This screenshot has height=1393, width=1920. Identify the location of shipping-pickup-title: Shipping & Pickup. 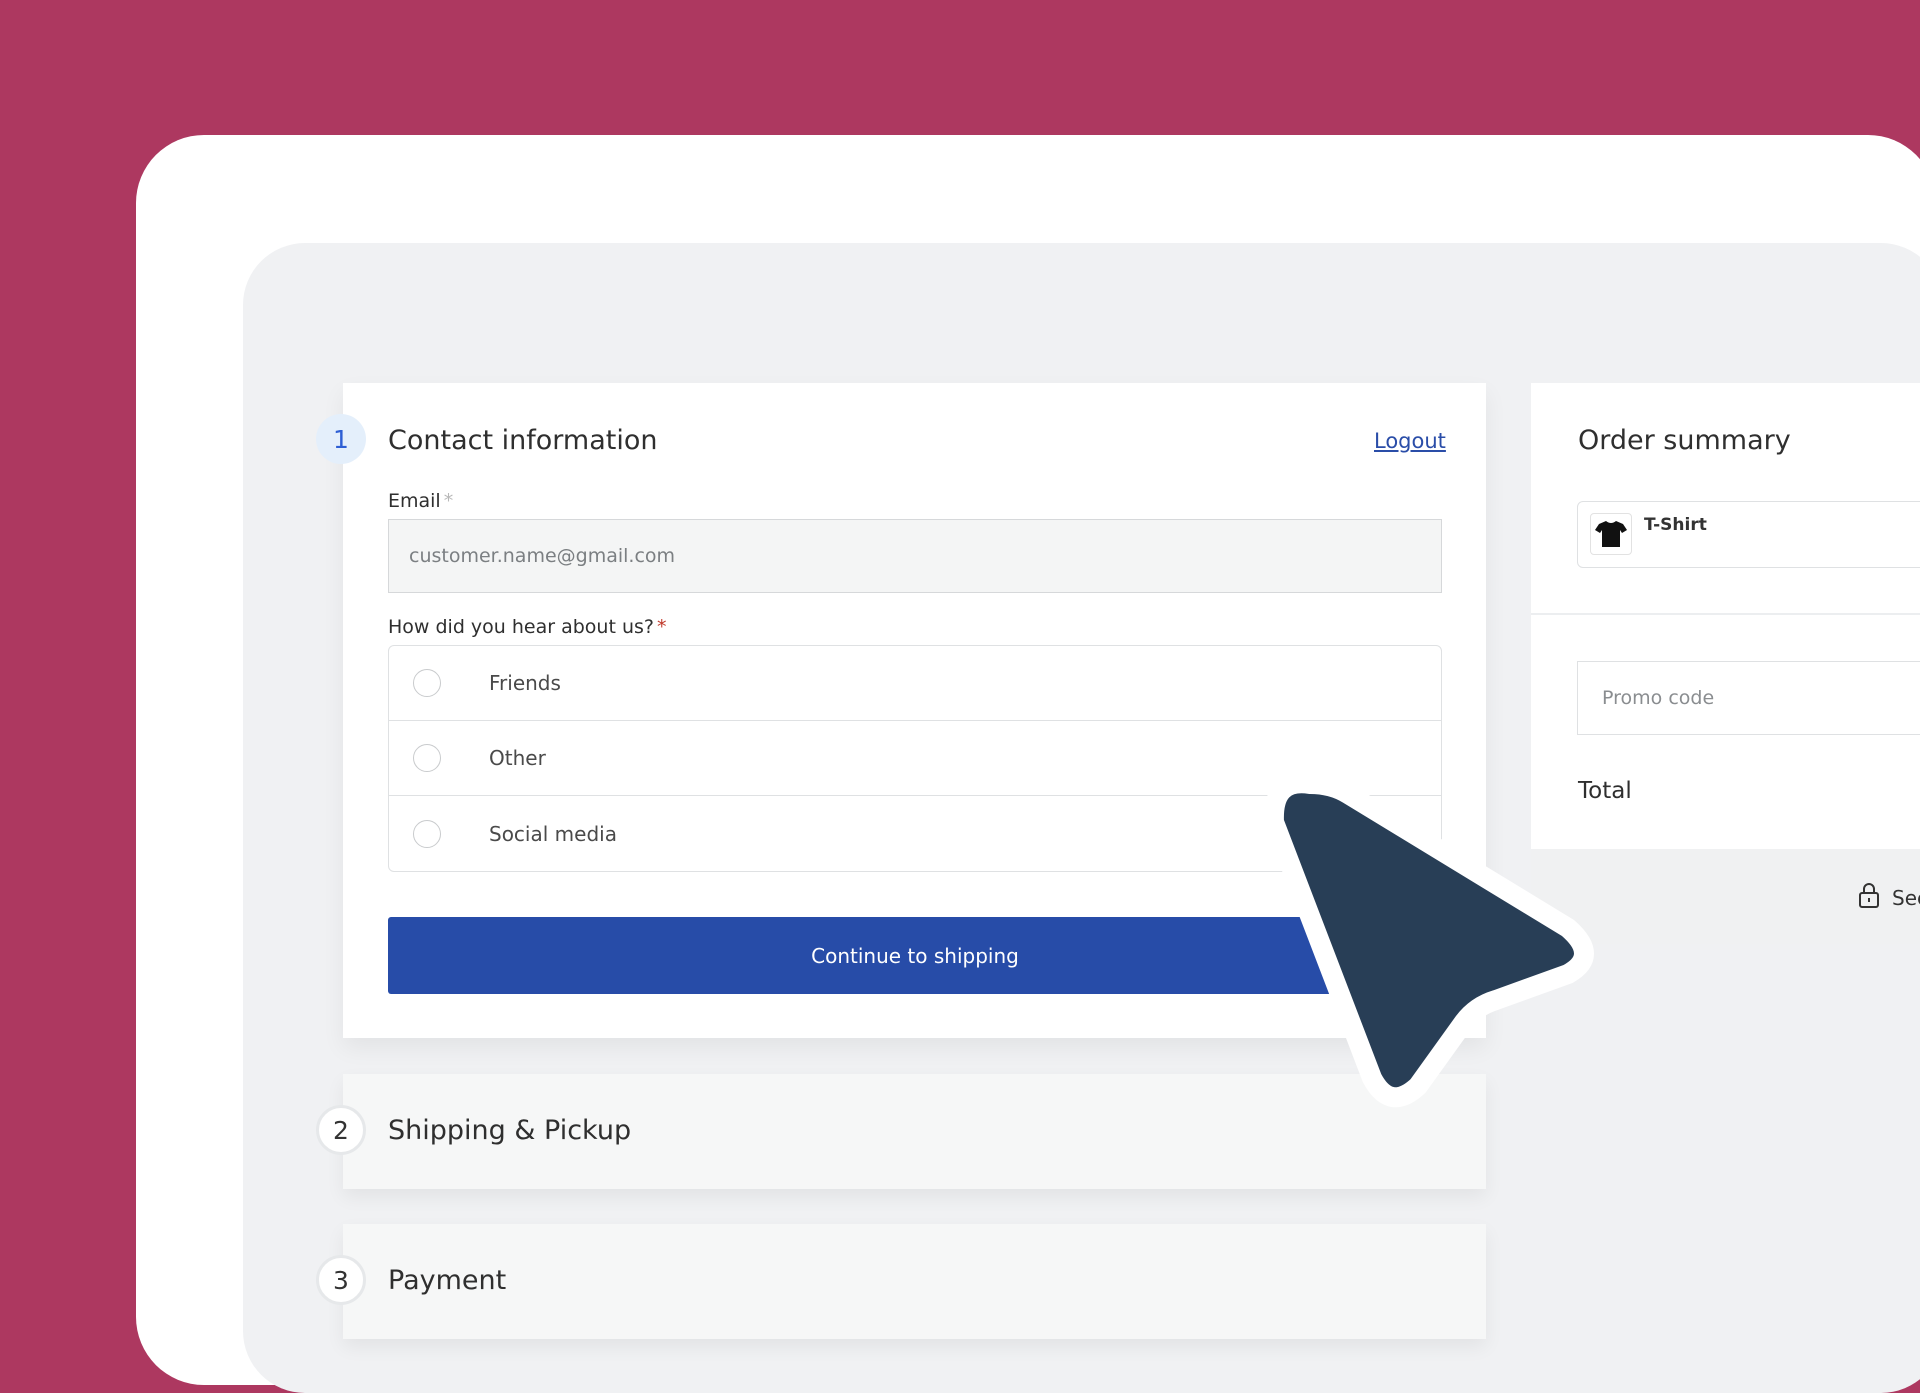
(510, 1130).